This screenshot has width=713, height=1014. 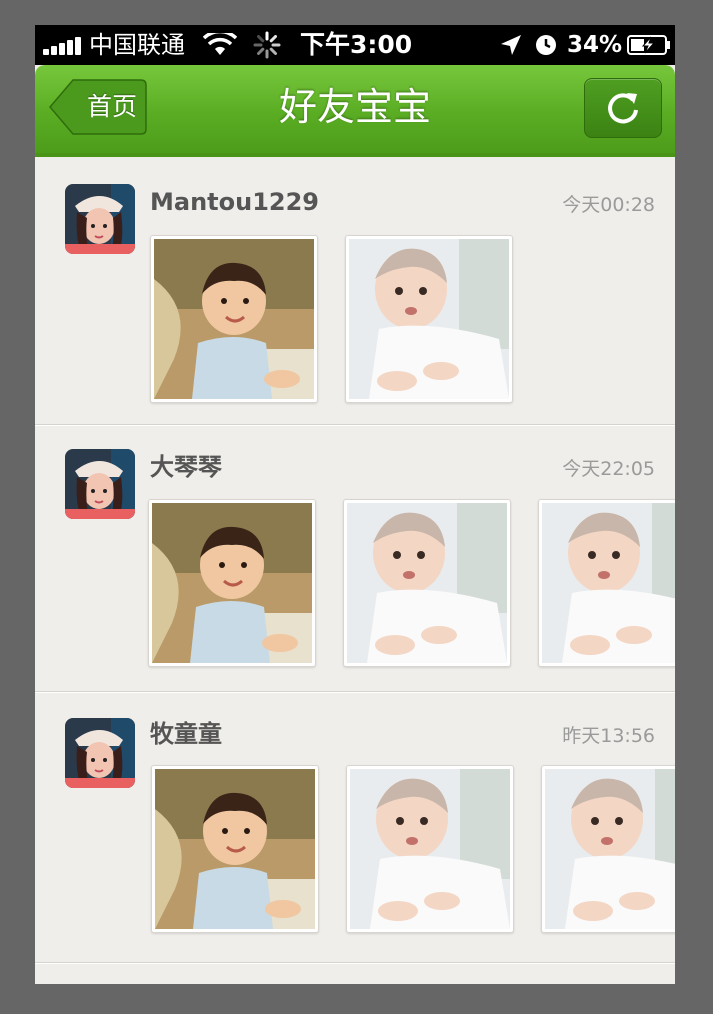 What do you see at coordinates (511, 45) in the screenshot?
I see `location-arrow-icon` at bounding box center [511, 45].